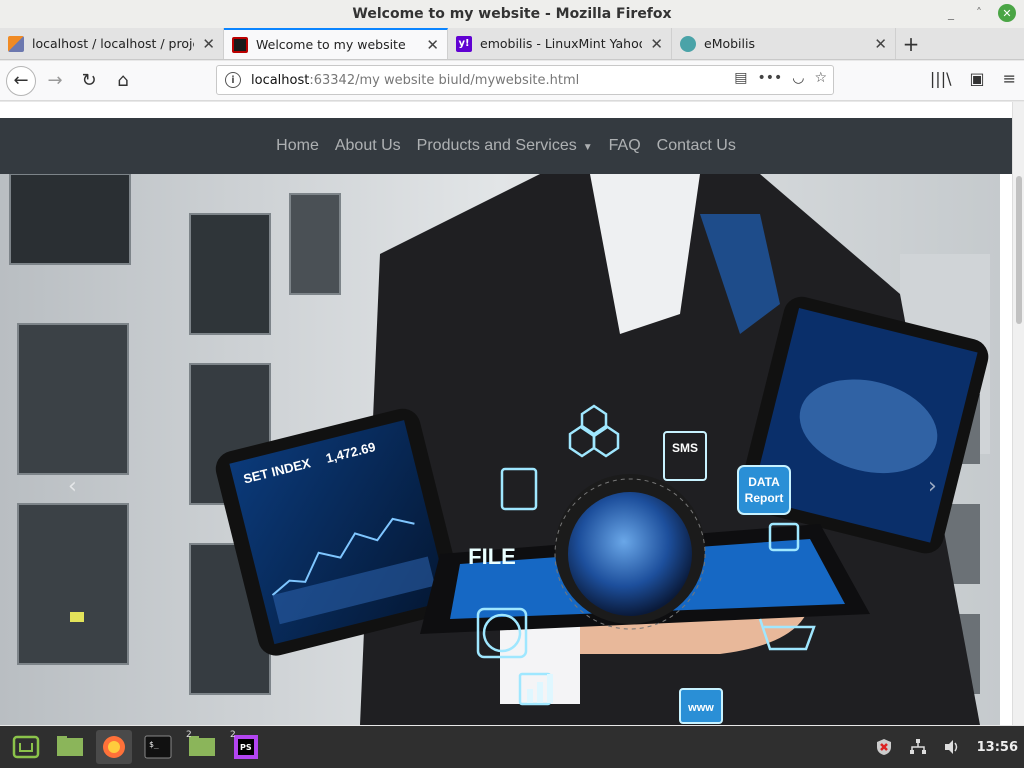  What do you see at coordinates (685, 448) in the screenshot?
I see `sms-icon-label: SMS` at bounding box center [685, 448].